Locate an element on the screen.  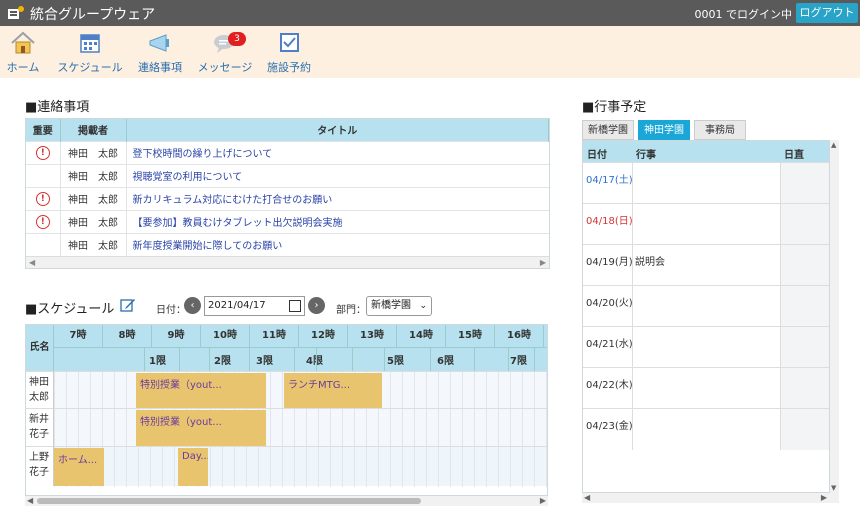
table-row: ! 神田 太郎 【要参加】教員むけタブレット出欠説明会実施 is located at coordinates (287, 221).